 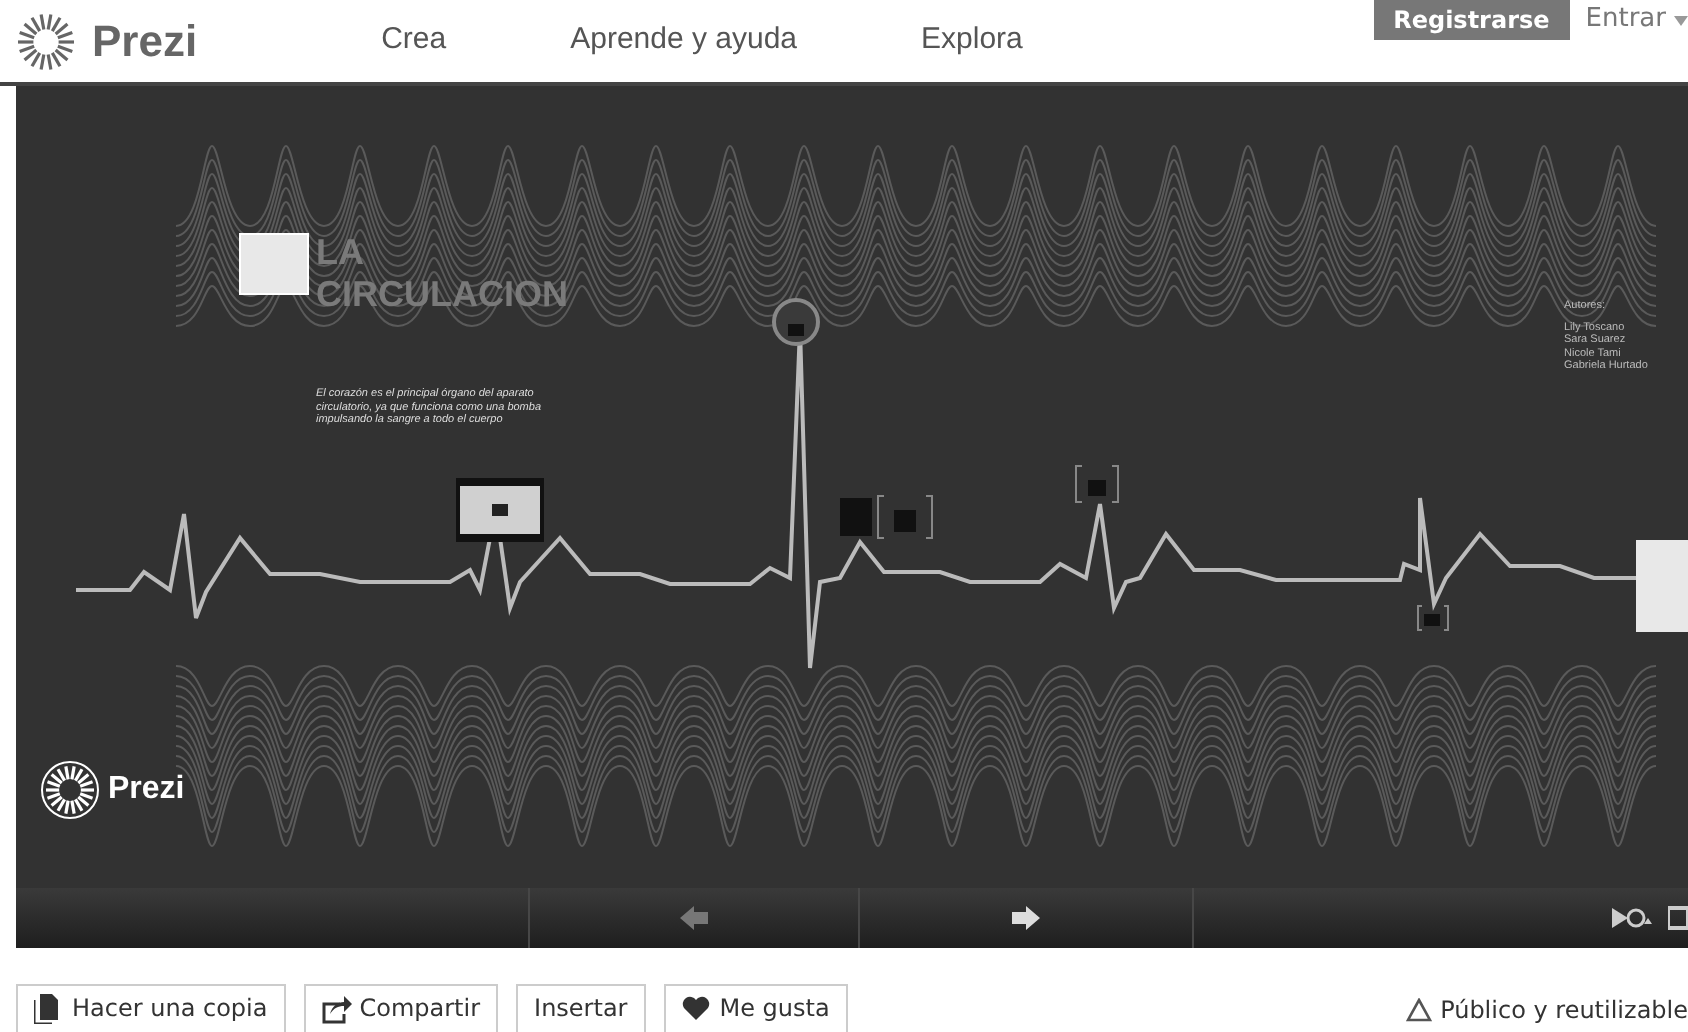 What do you see at coordinates (146, 790) in the screenshot?
I see `brand-text: Prezi` at bounding box center [146, 790].